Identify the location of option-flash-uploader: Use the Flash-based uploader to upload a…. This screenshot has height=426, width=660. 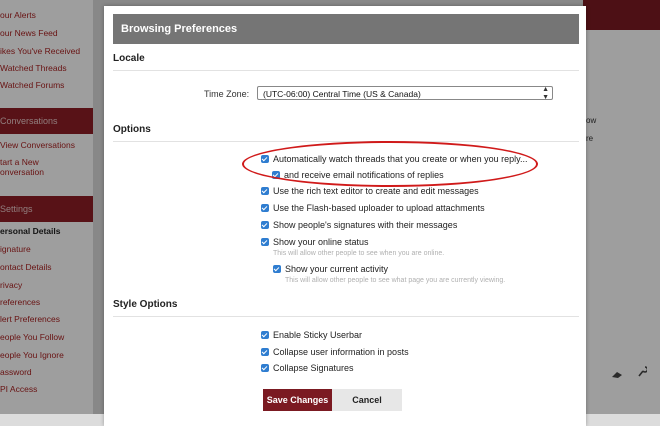
(373, 208).